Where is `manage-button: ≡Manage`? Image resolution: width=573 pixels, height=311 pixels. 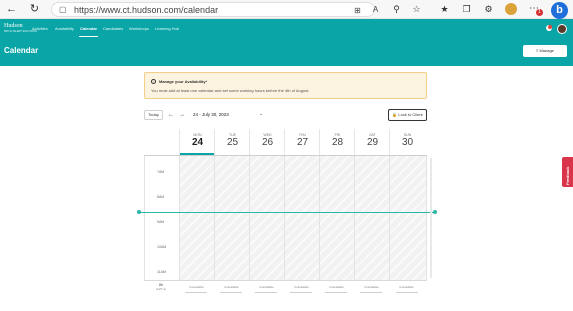
manage-button: ≡Manage is located at coordinates (545, 51).